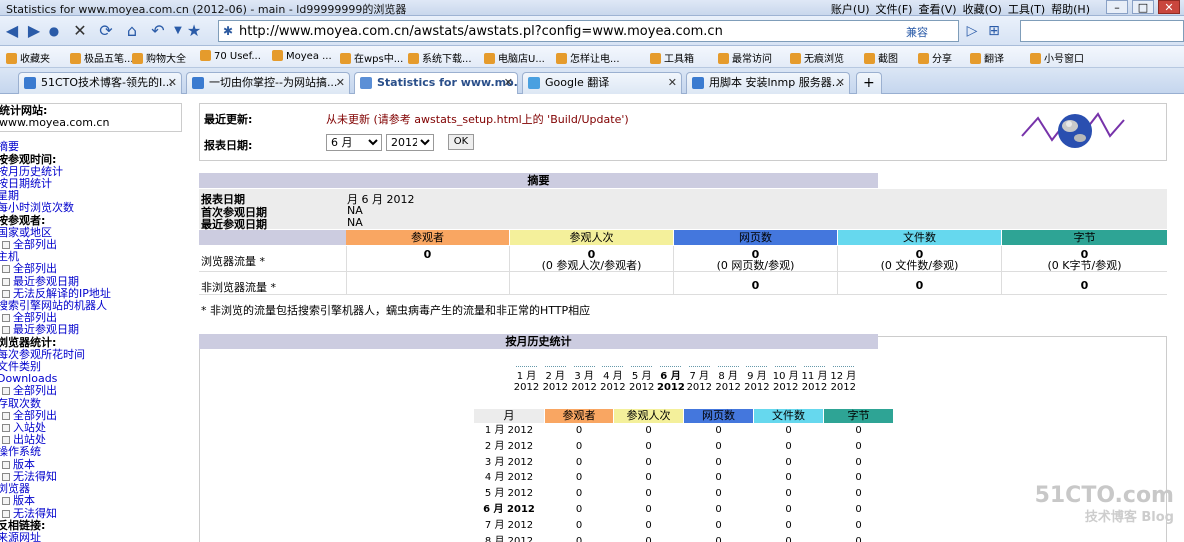  What do you see at coordinates (1169, 7) in the screenshot?
I see `close-icon: ✕` at bounding box center [1169, 7].